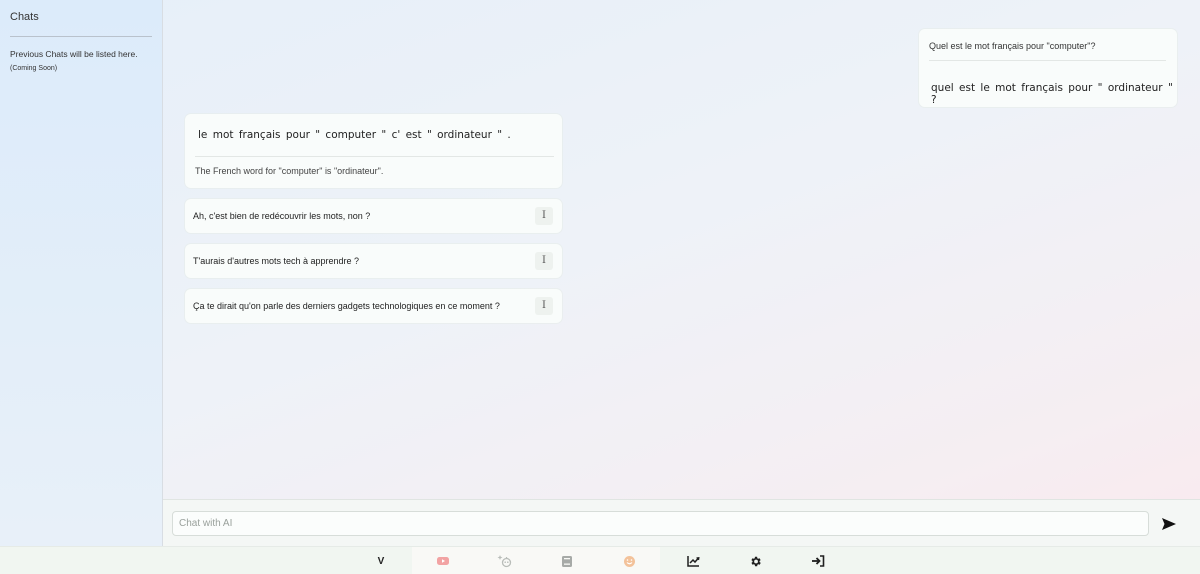 This screenshot has height=574, width=1200. I want to click on nav-v-label: V, so click(381, 561).